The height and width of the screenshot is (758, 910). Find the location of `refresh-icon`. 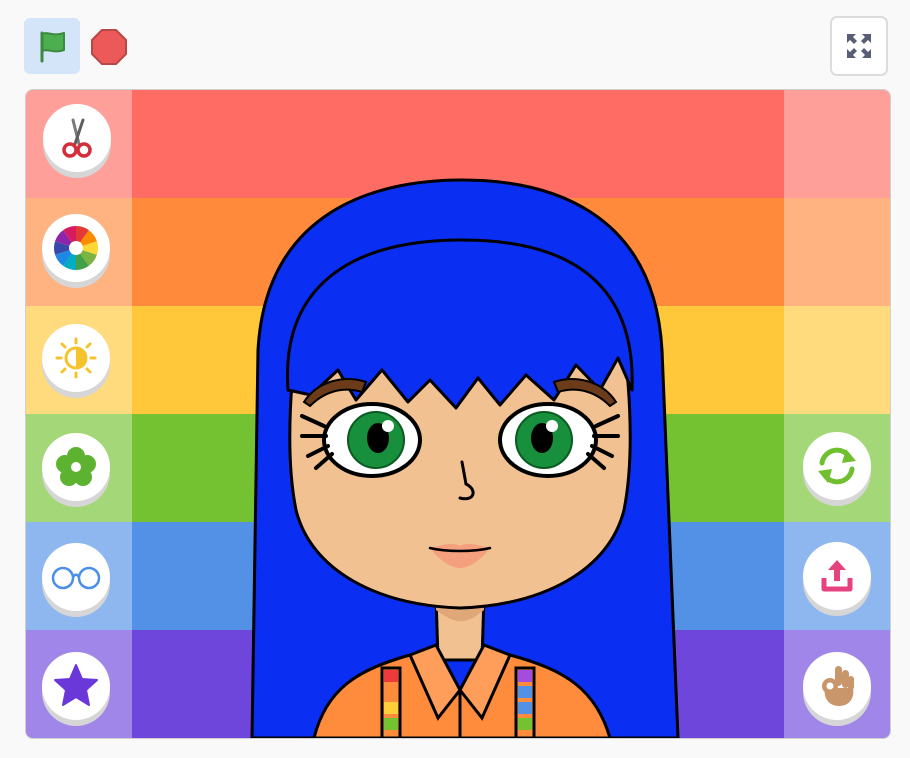

refresh-icon is located at coordinates (837, 466).